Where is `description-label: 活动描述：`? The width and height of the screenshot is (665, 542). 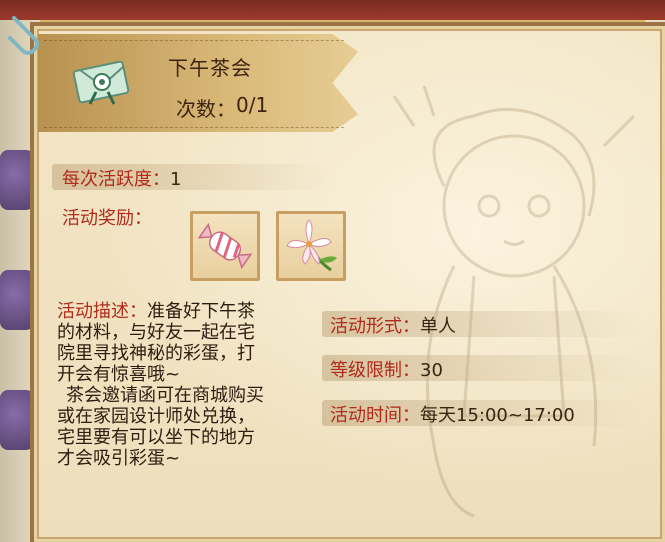 description-label: 活动描述： is located at coordinates (102, 311).